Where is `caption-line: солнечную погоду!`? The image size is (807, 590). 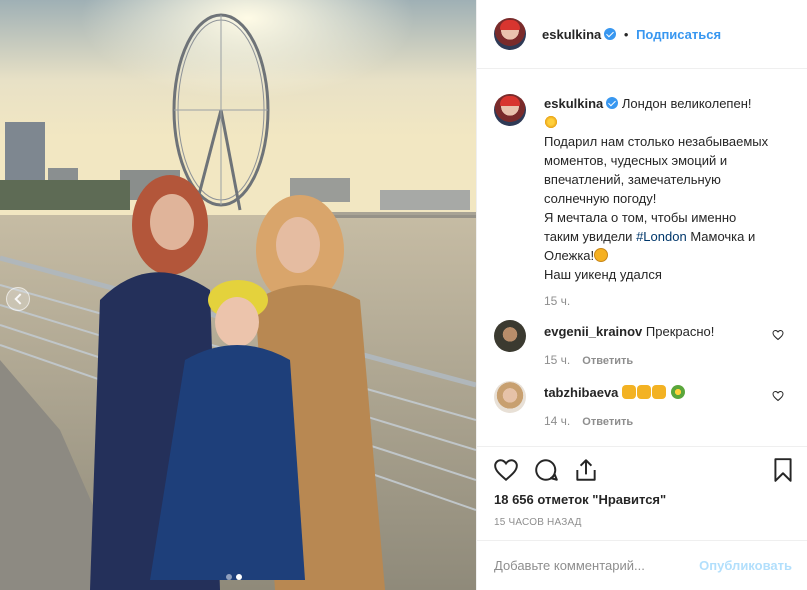
caption-line: солнечную погоду! is located at coordinates (600, 198).